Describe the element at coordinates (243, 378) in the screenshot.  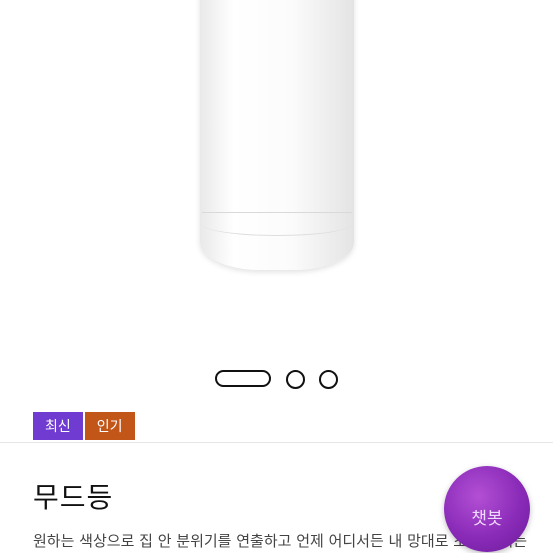
I see `carousel-dot-1-active` at that location.